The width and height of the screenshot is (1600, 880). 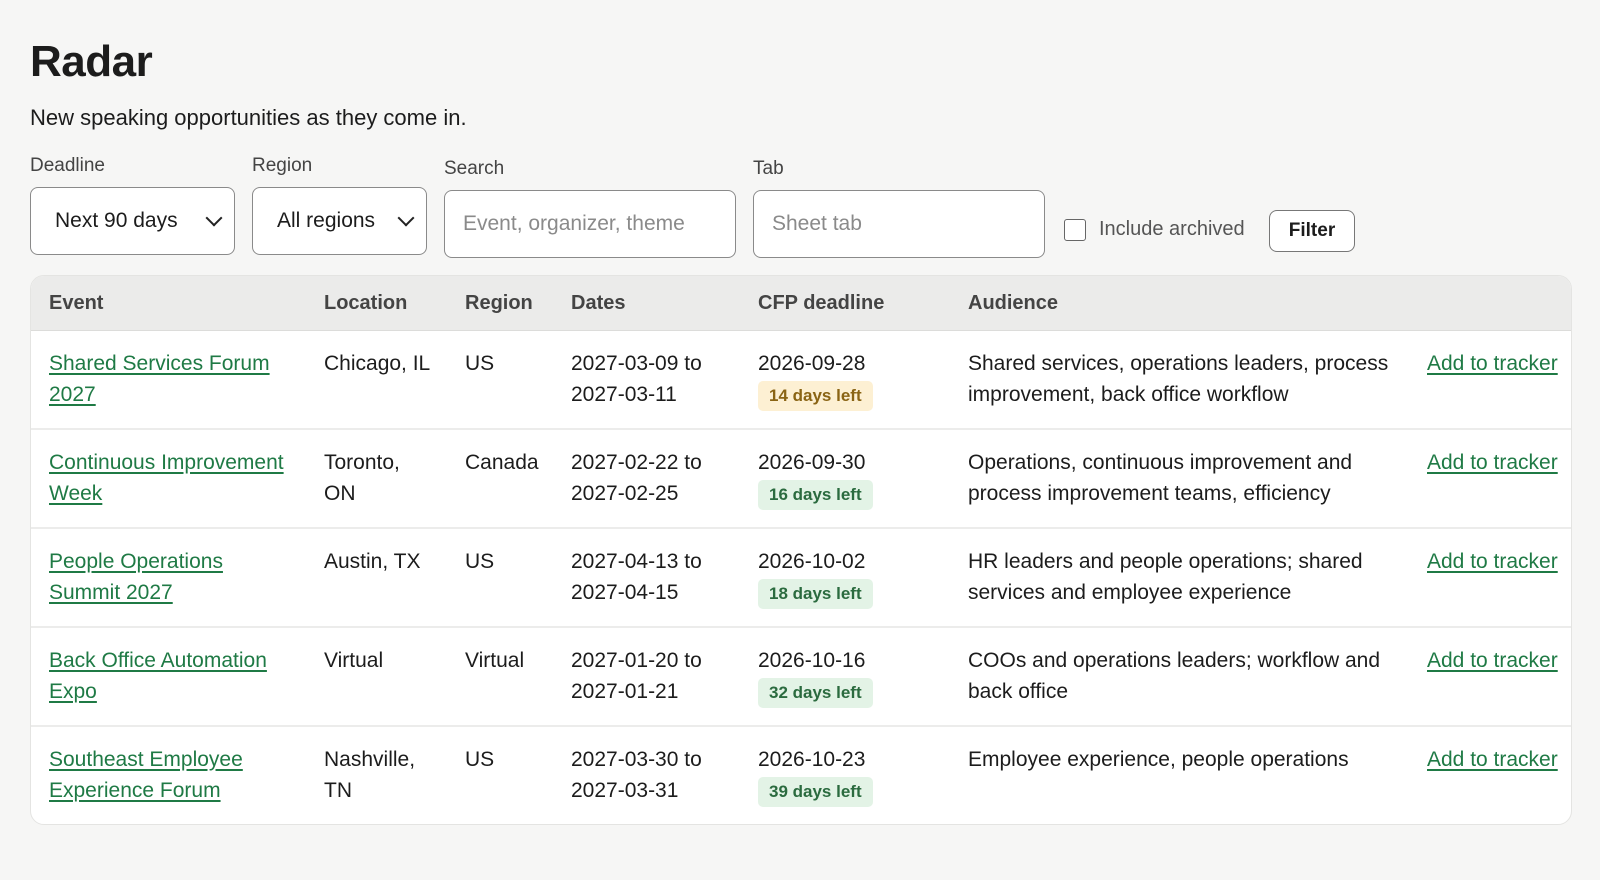 I want to click on deadline-label: Deadline, so click(x=67, y=165).